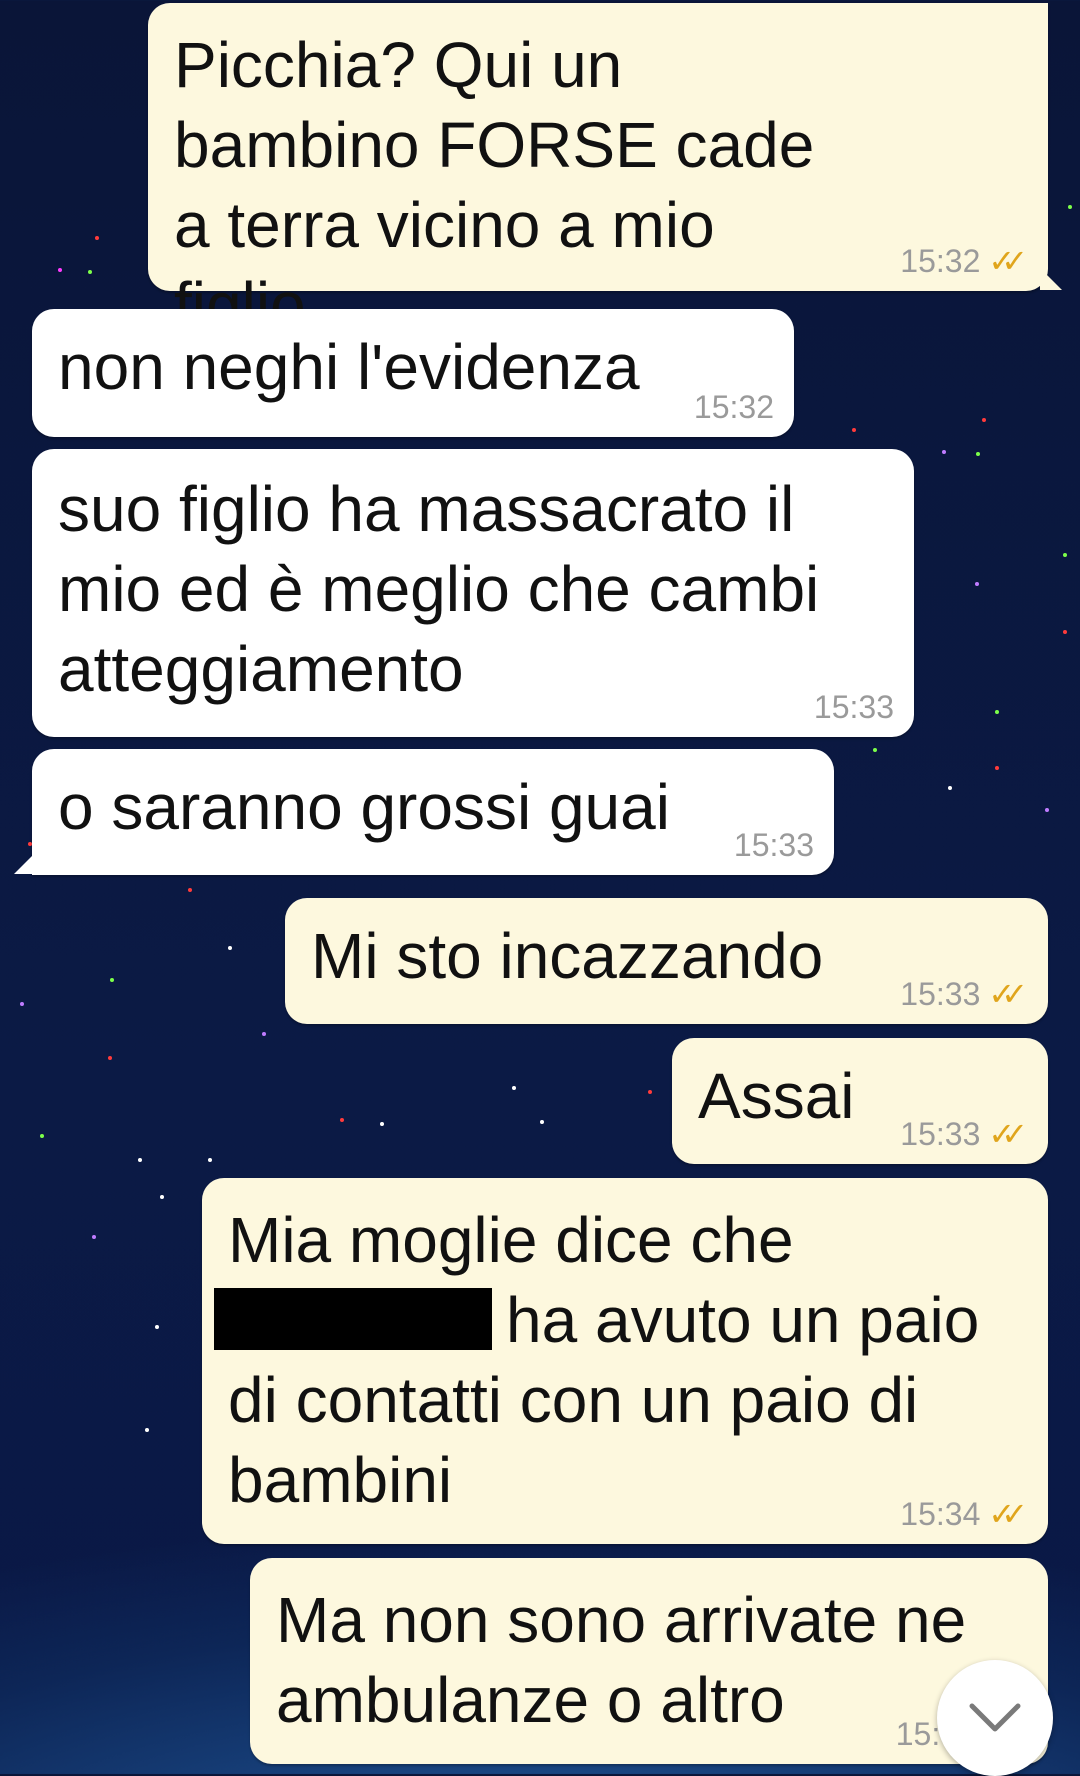 This screenshot has width=1080, height=1776. What do you see at coordinates (511, 1240) in the screenshot?
I see `message-text-line1: Mia moglie dice che` at bounding box center [511, 1240].